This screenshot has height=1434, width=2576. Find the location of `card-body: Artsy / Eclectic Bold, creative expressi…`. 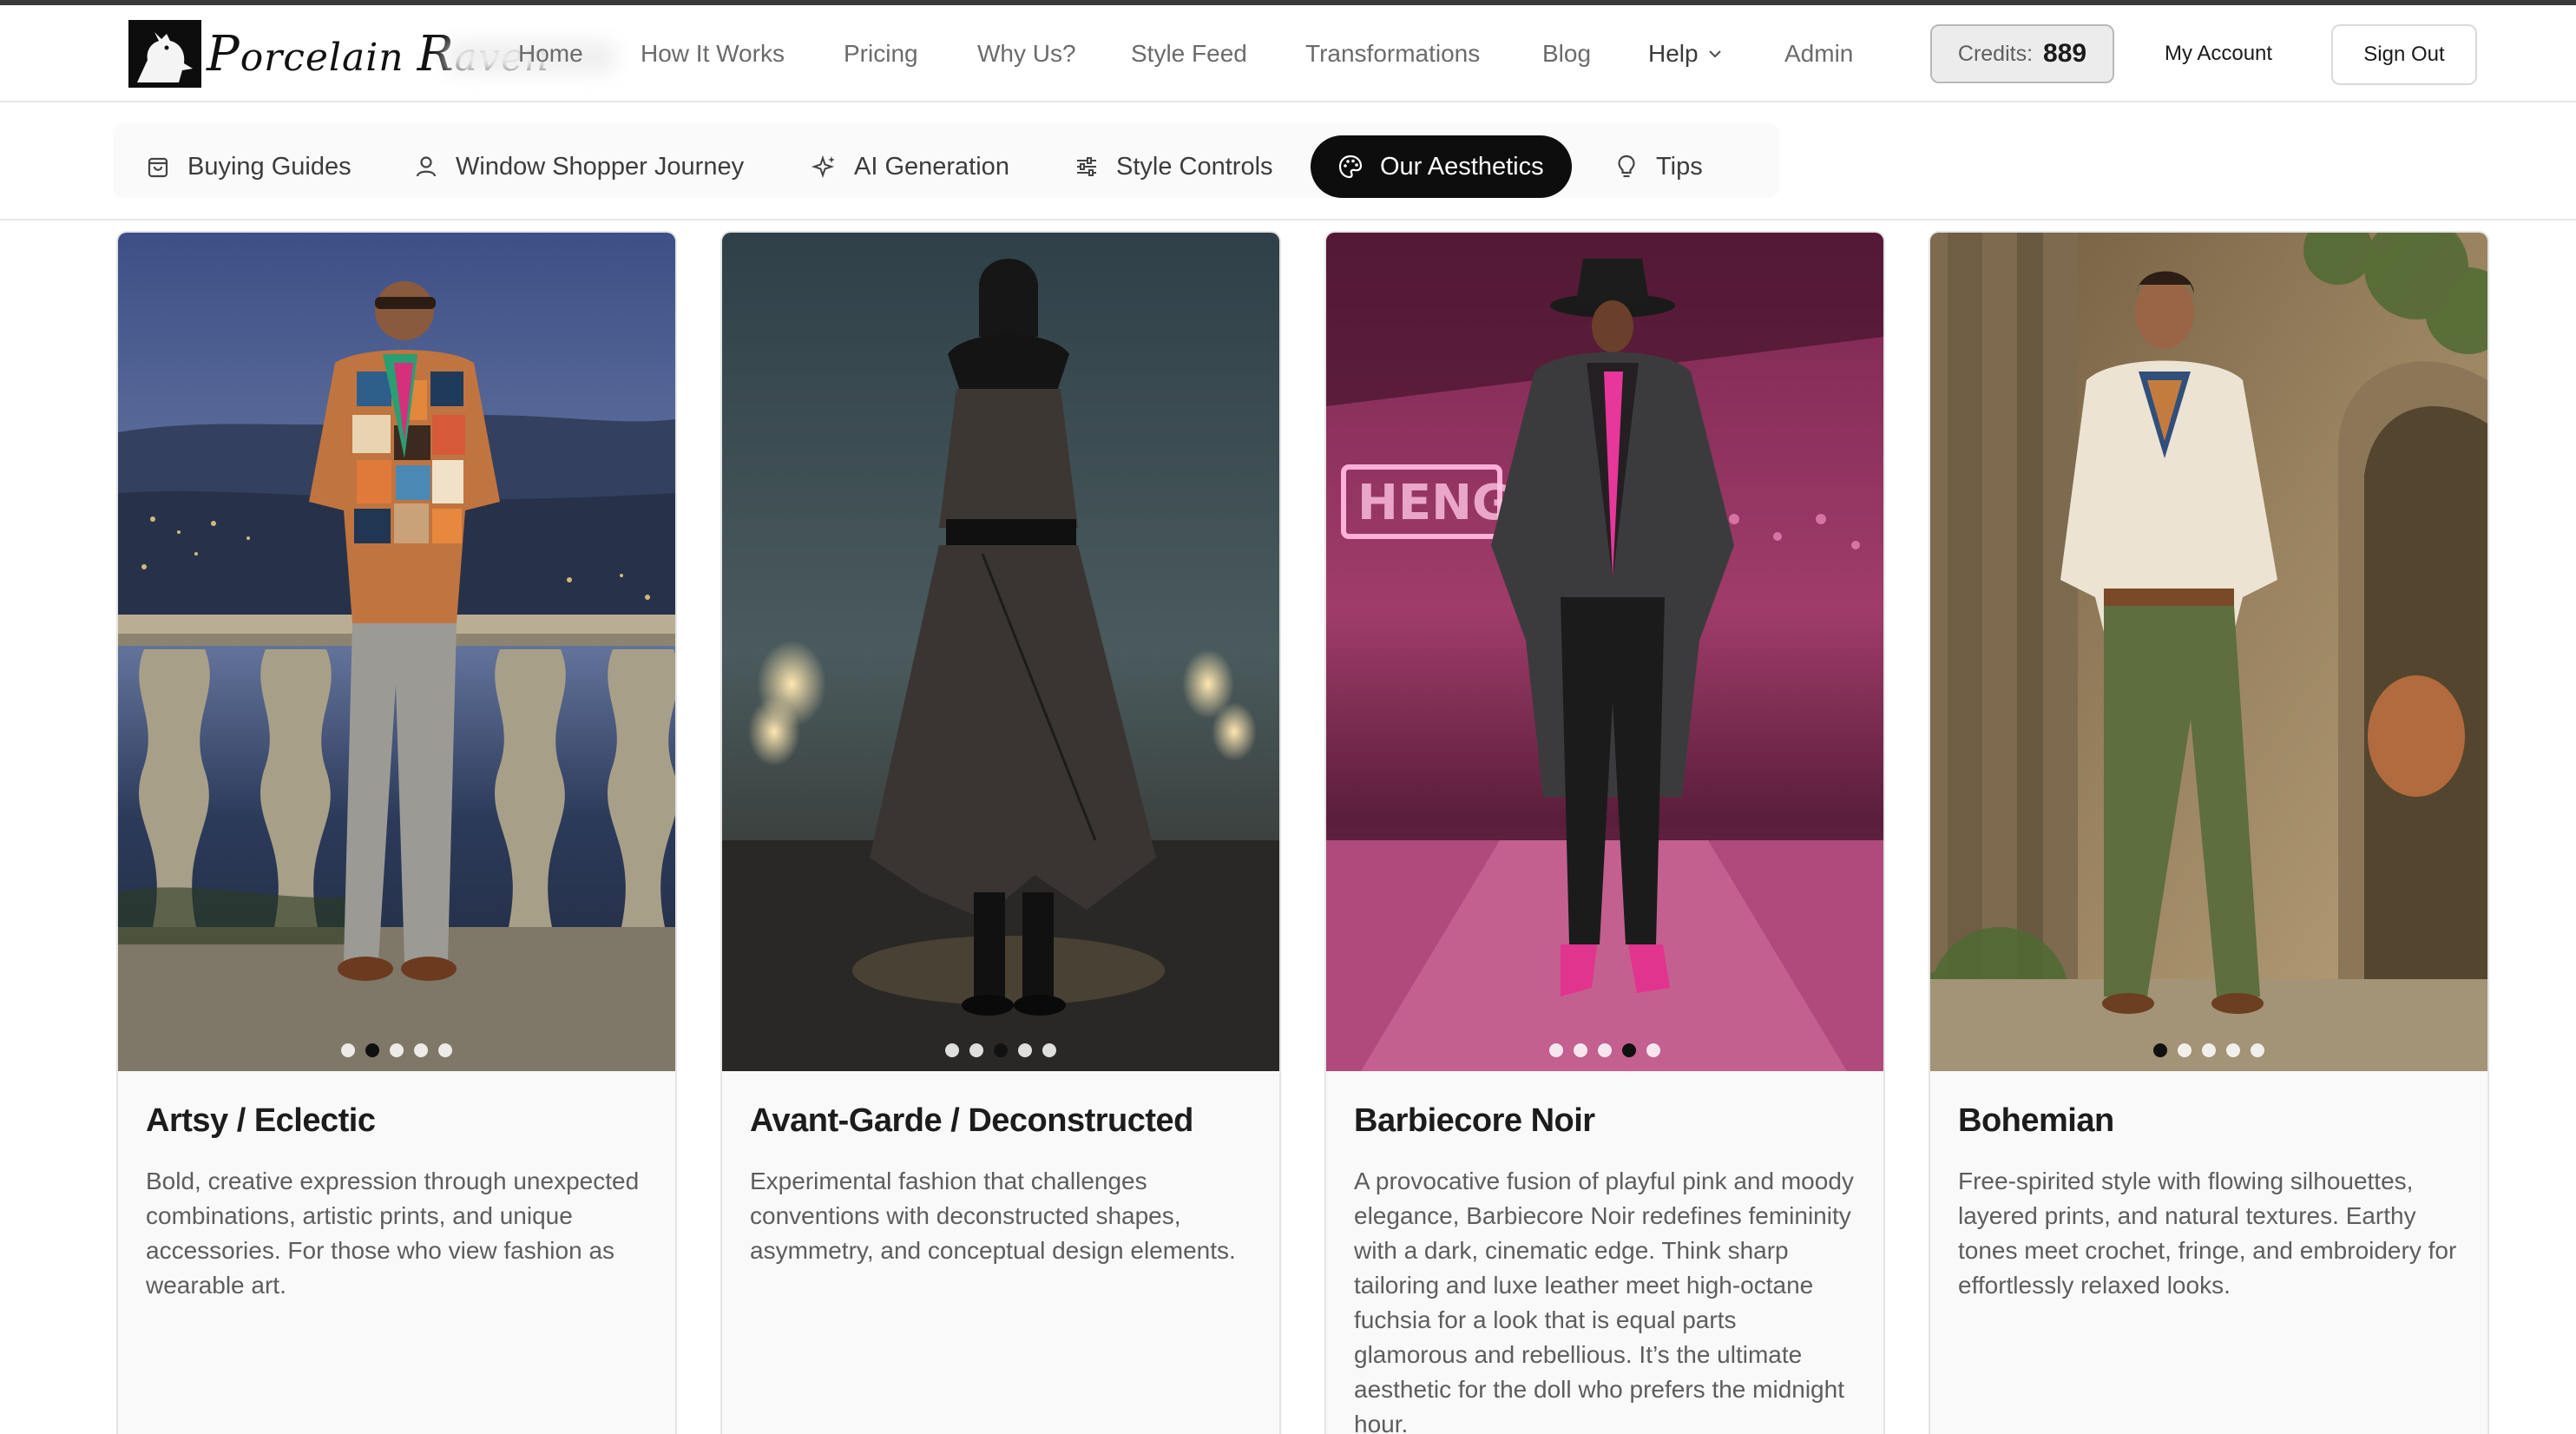

card-body: Artsy / Eclectic Bold, creative expressi… is located at coordinates (396, 1187).